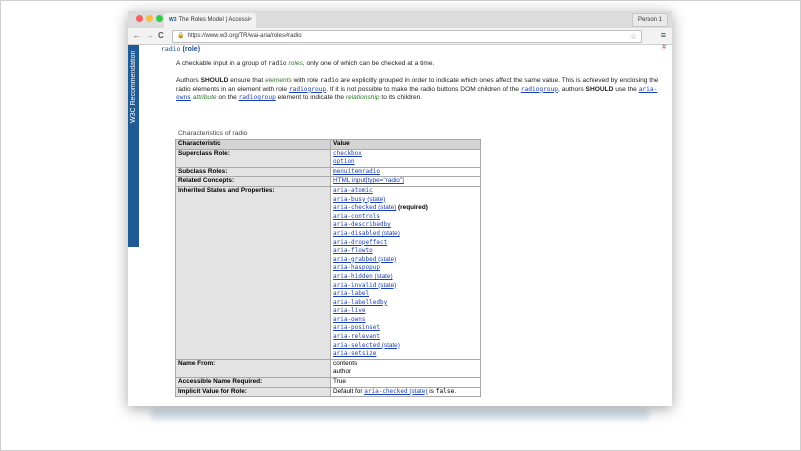 Image resolution: width=801 pixels, height=451 pixels. What do you see at coordinates (356, 327) in the screenshot?
I see `aria-property-link: aria-posinset` at bounding box center [356, 327].